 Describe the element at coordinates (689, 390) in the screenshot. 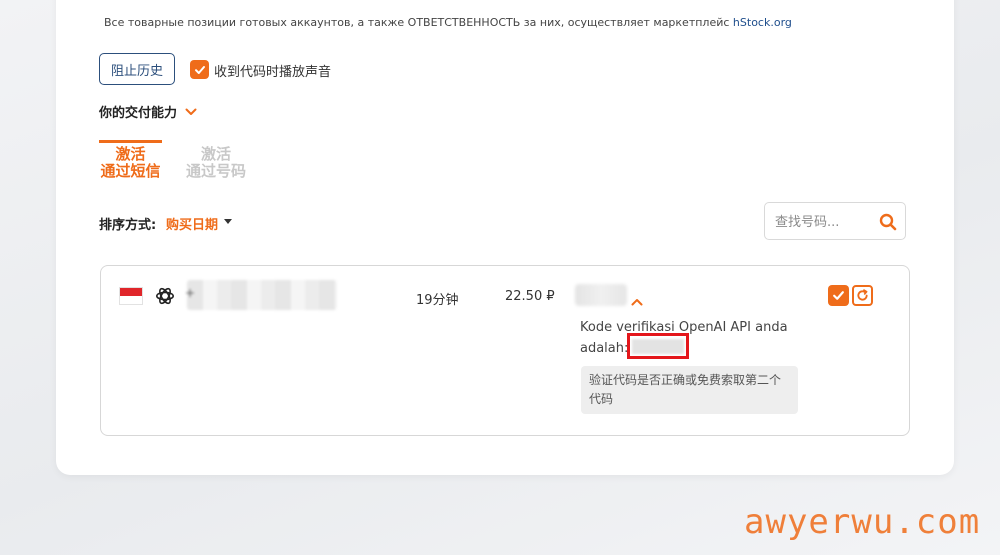

I see `verify-code-hint: 验证代码是否正确或免费索取第二个代码` at that location.